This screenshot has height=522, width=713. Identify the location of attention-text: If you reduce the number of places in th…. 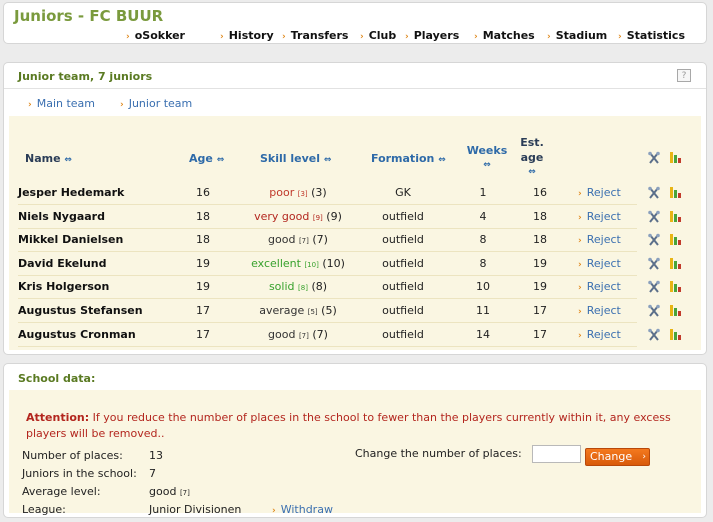
(348, 425).